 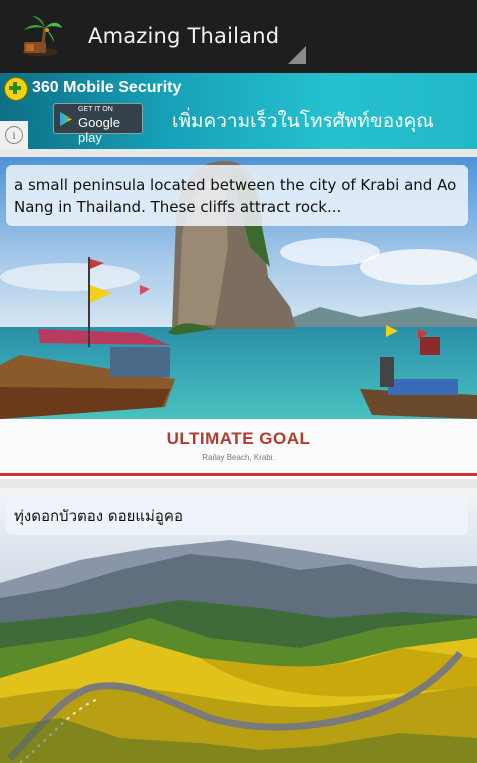 I want to click on action-bar: Amazing Thailand, so click(x=238, y=36).